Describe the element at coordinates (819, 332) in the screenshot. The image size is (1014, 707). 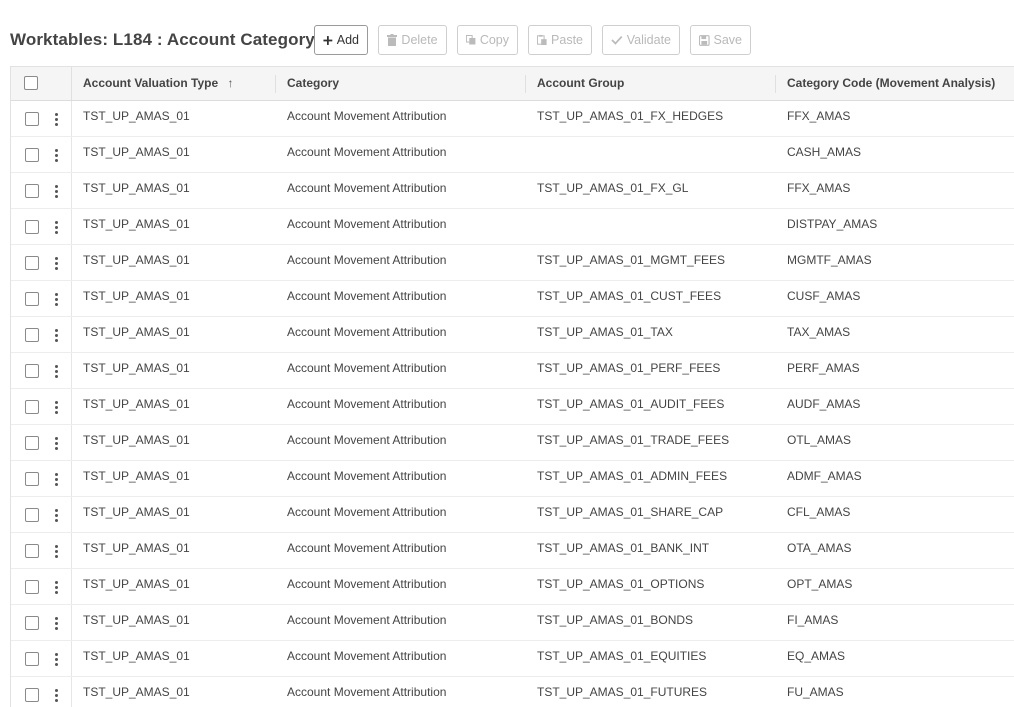
I see `cell-category-code: TAX_AMAS` at that location.